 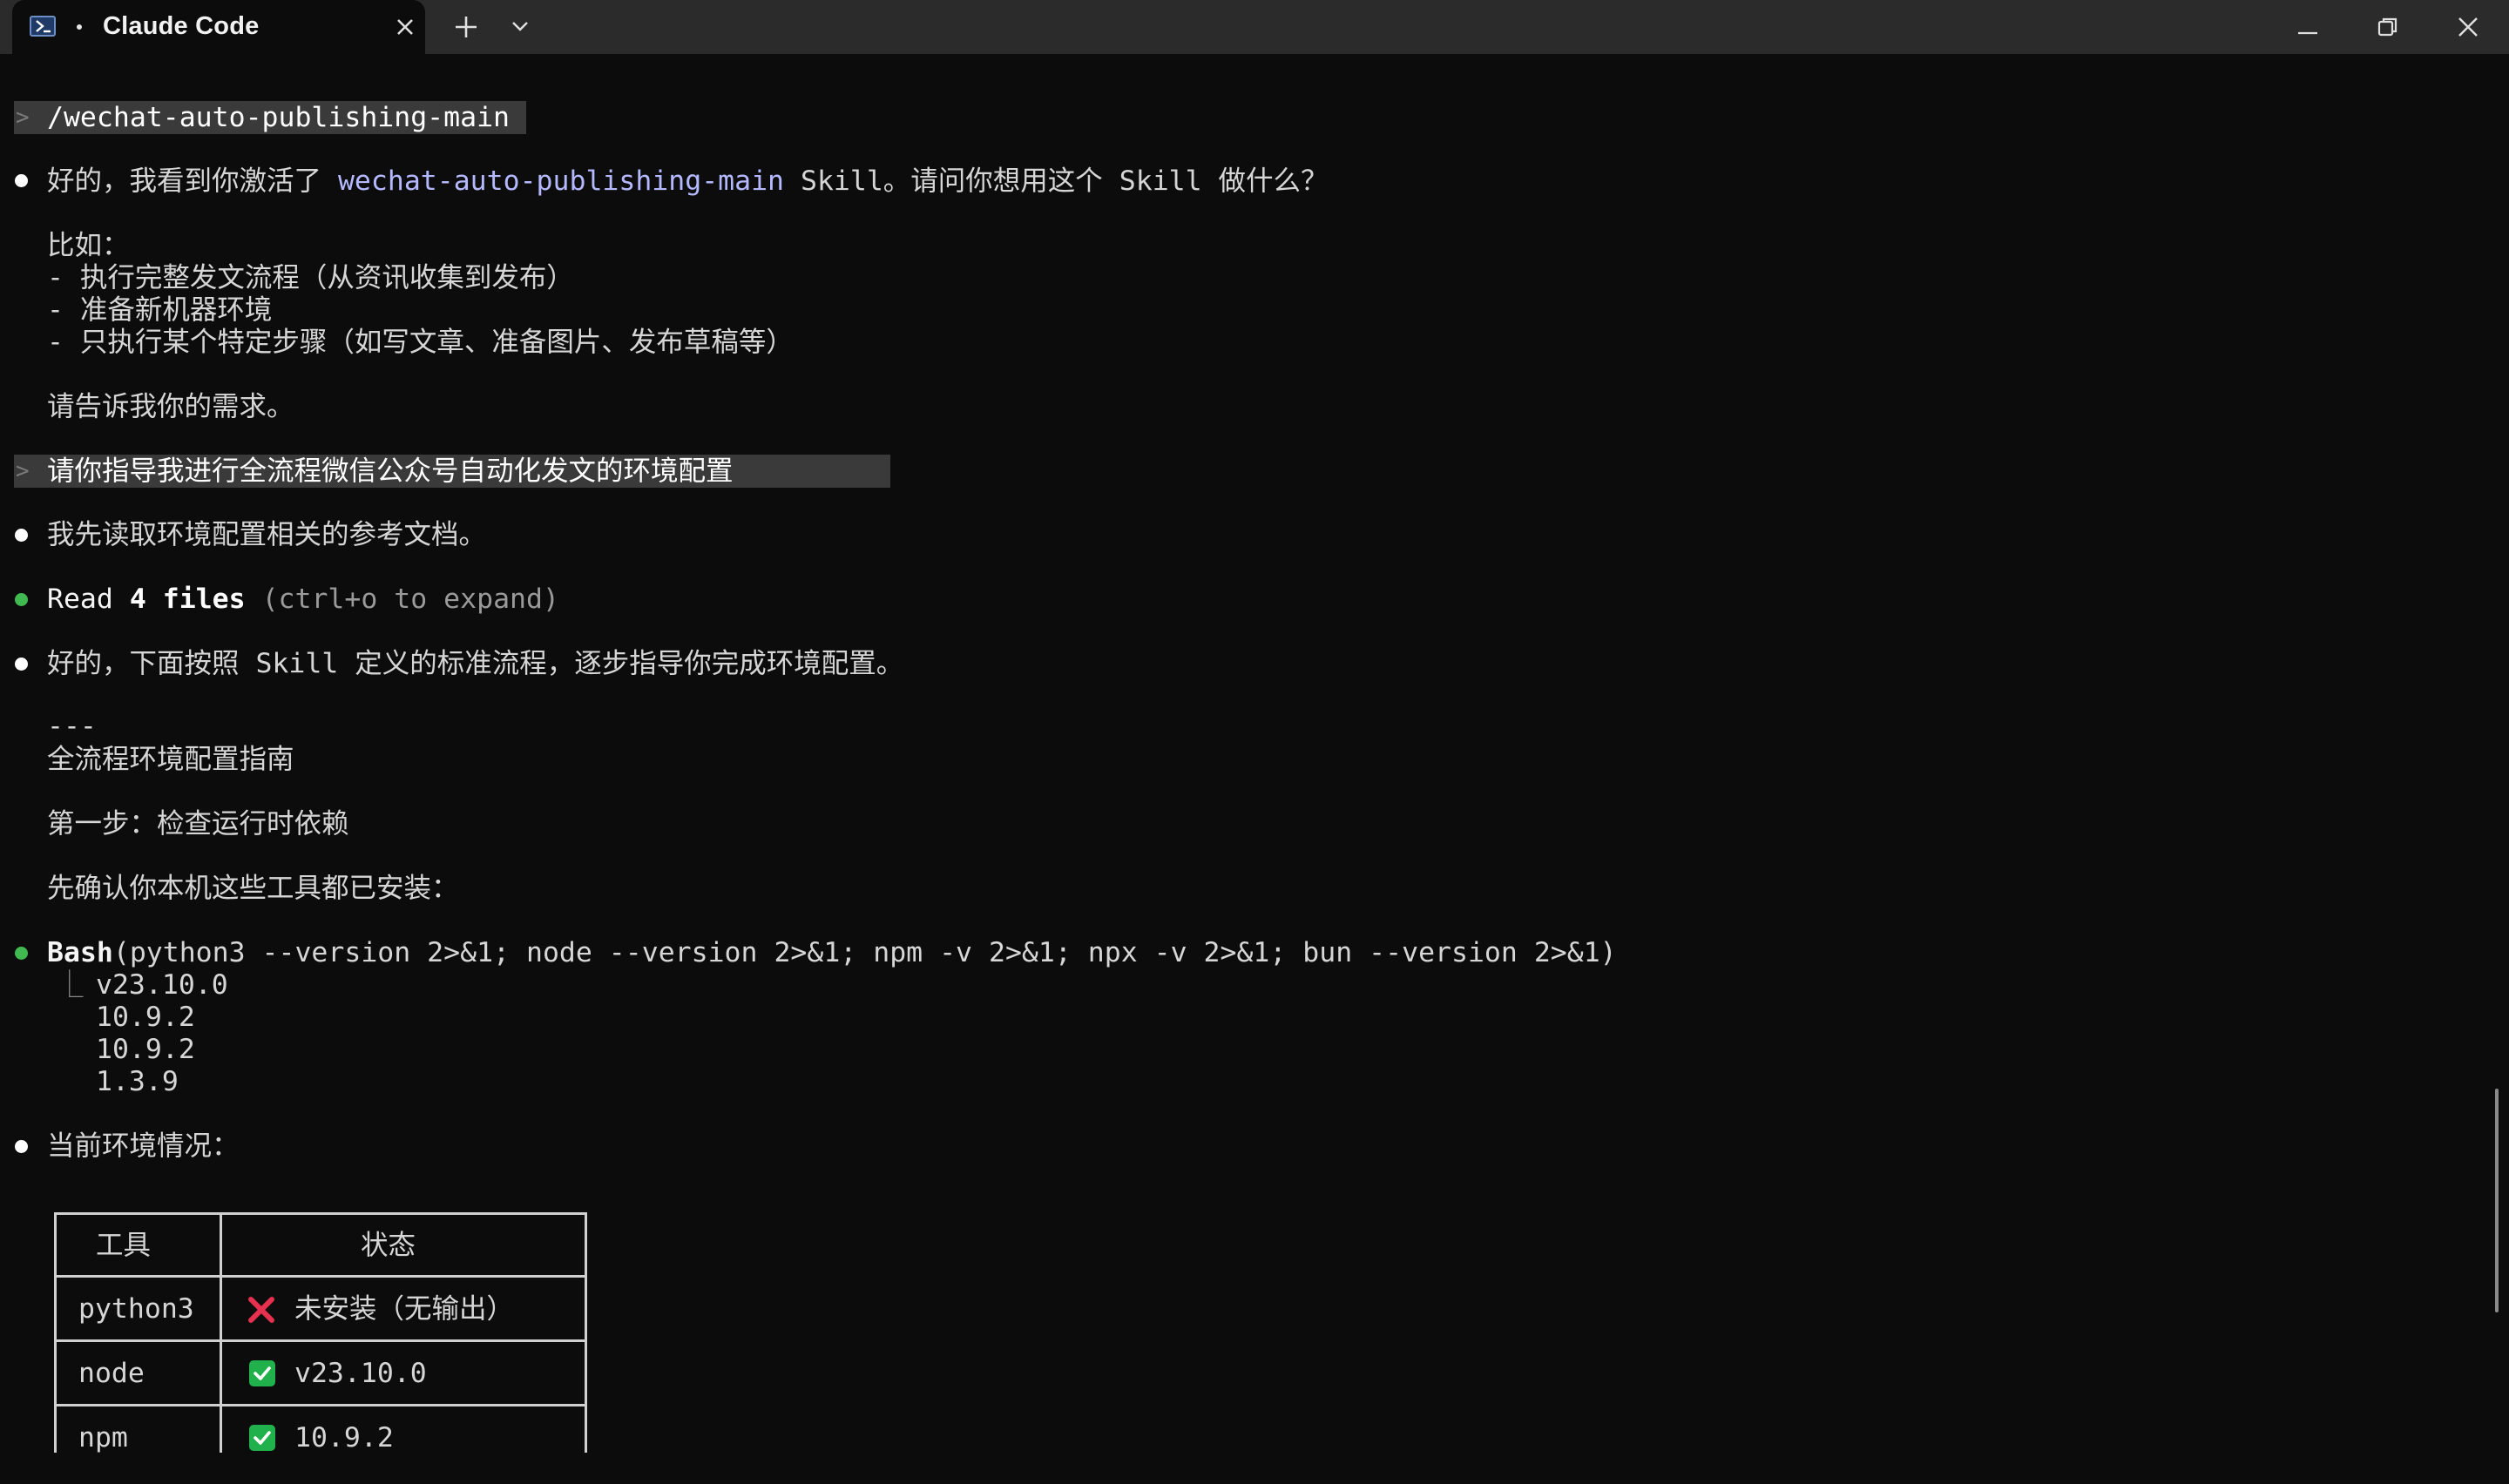 I want to click on step-1-heading: 第一步：检查运行时依赖, so click(x=198, y=824).